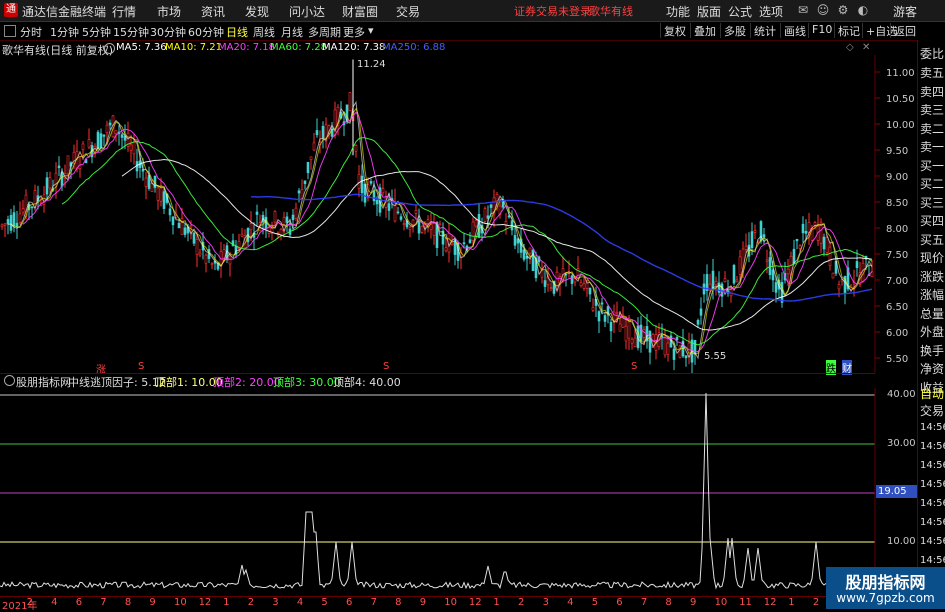 This screenshot has height=612, width=945. Describe the element at coordinates (408, 11) in the screenshot. I see `menu-jiaoyi: 交易` at that location.